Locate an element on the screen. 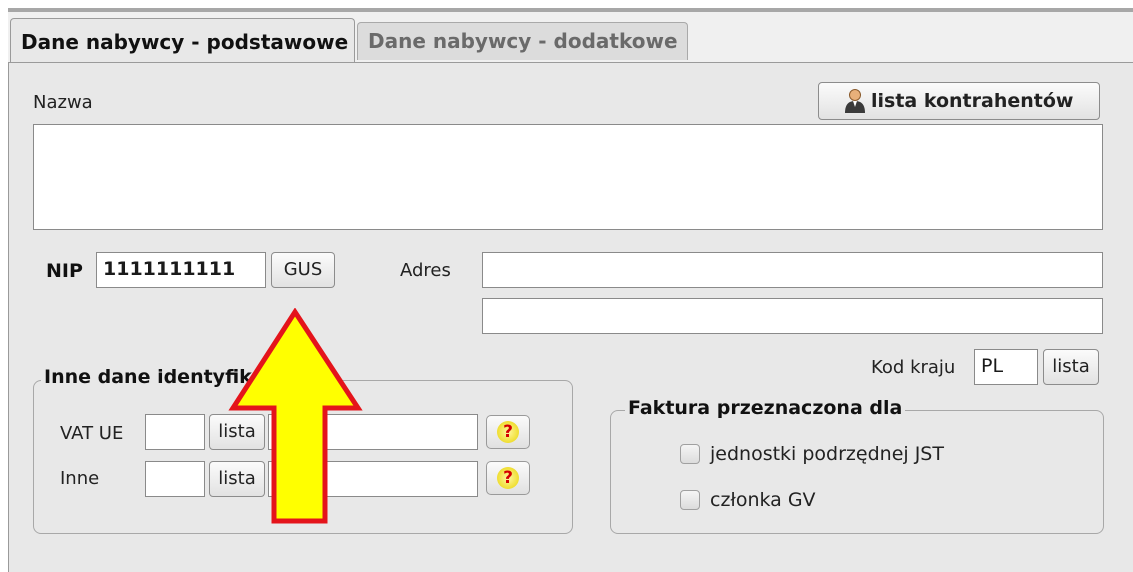 The height and width of the screenshot is (572, 1133). other-code-input is located at coordinates (175, 479).